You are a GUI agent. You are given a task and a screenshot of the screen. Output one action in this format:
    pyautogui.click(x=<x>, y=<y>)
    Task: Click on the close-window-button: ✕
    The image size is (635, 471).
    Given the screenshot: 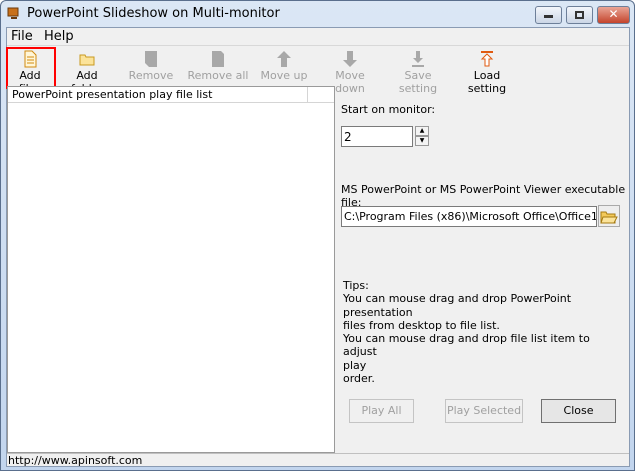 What is the action you would take?
    pyautogui.click(x=613, y=15)
    